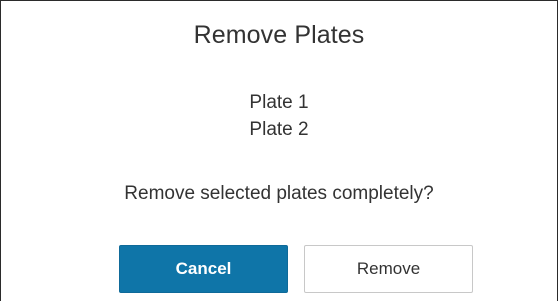  I want to click on list-item-plate: Plate 1, so click(279, 102).